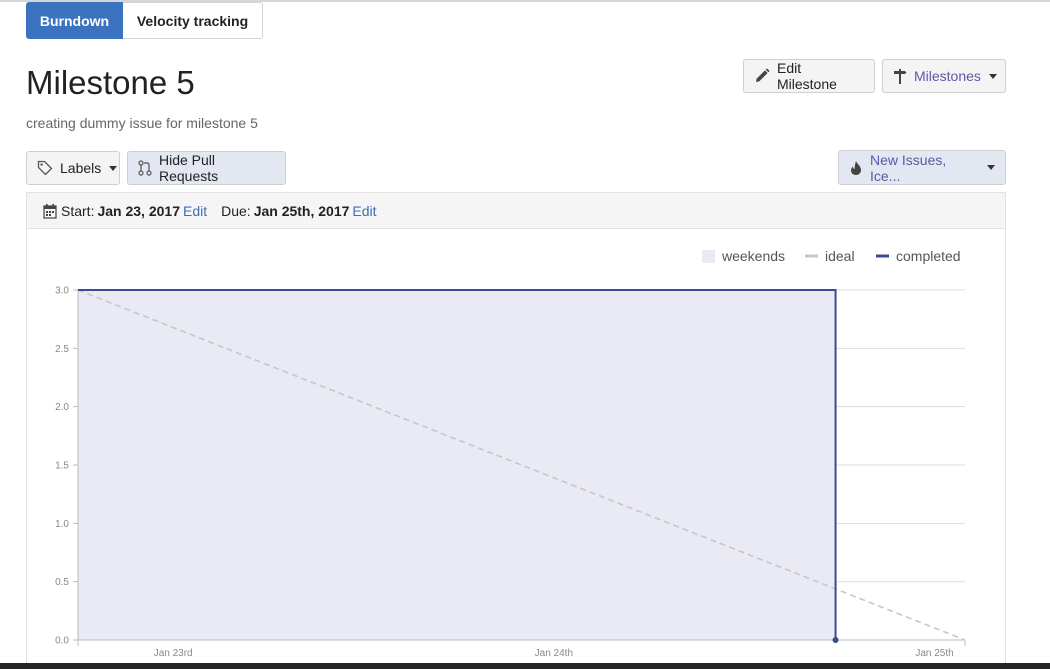 The height and width of the screenshot is (669, 1050). Describe the element at coordinates (236, 210) in the screenshot. I see `due-date-label: Due:` at that location.